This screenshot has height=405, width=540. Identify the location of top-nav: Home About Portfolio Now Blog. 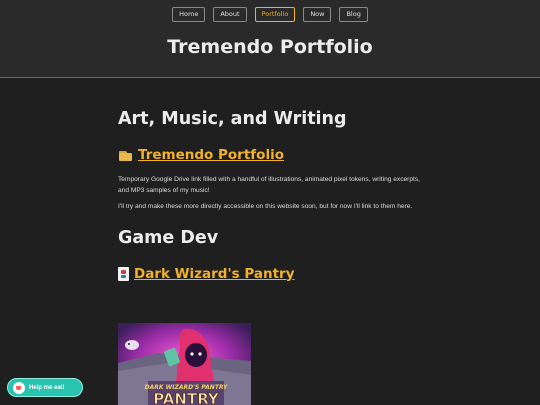
(270, 14).